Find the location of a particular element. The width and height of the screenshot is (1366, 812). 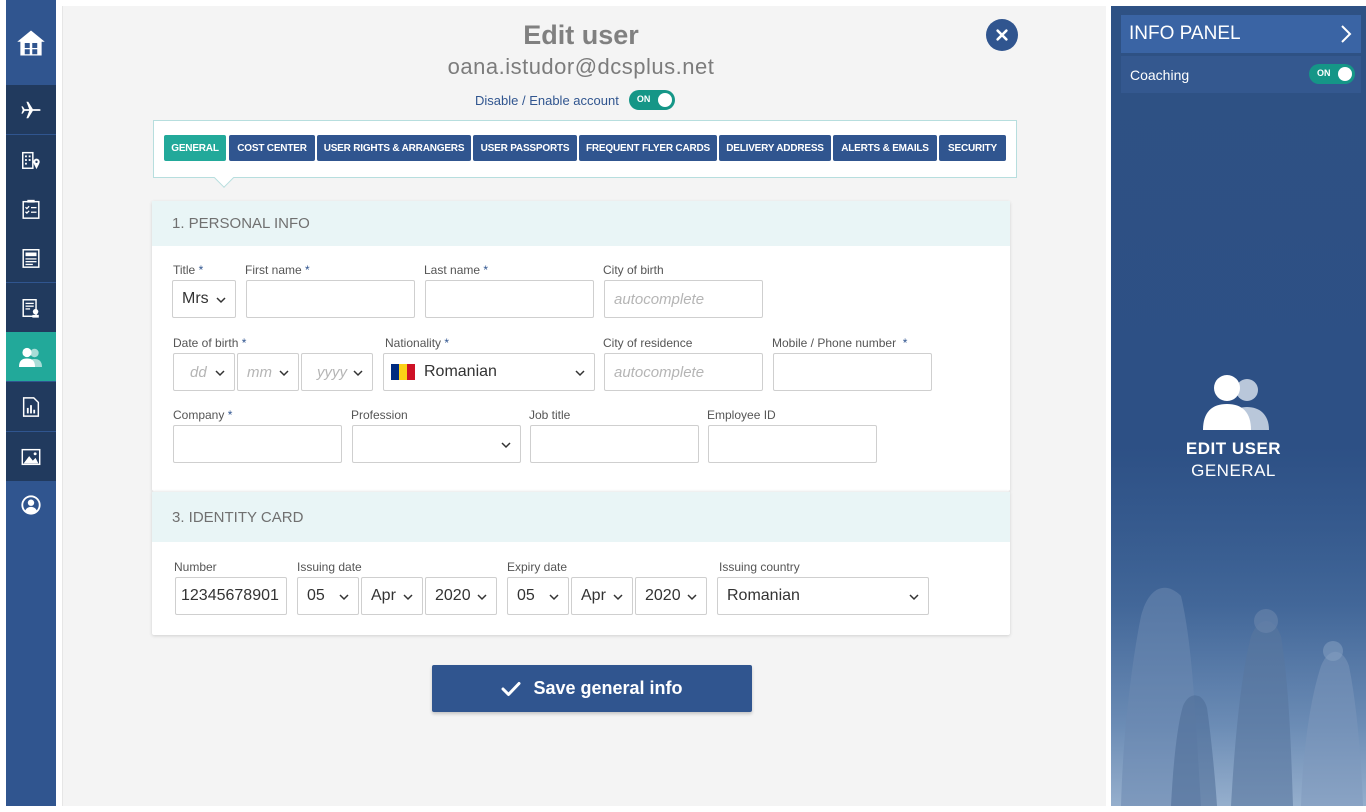

profession-label: Profession is located at coordinates (379, 415).